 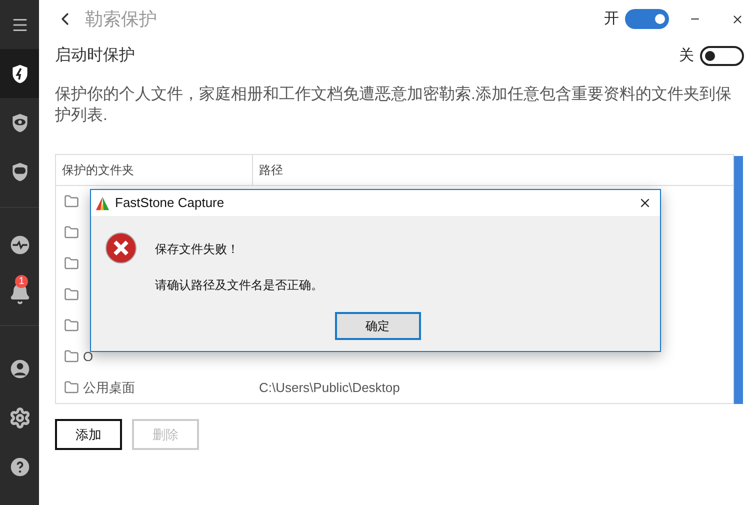 I want to click on ok-button: 确定, so click(x=377, y=326).